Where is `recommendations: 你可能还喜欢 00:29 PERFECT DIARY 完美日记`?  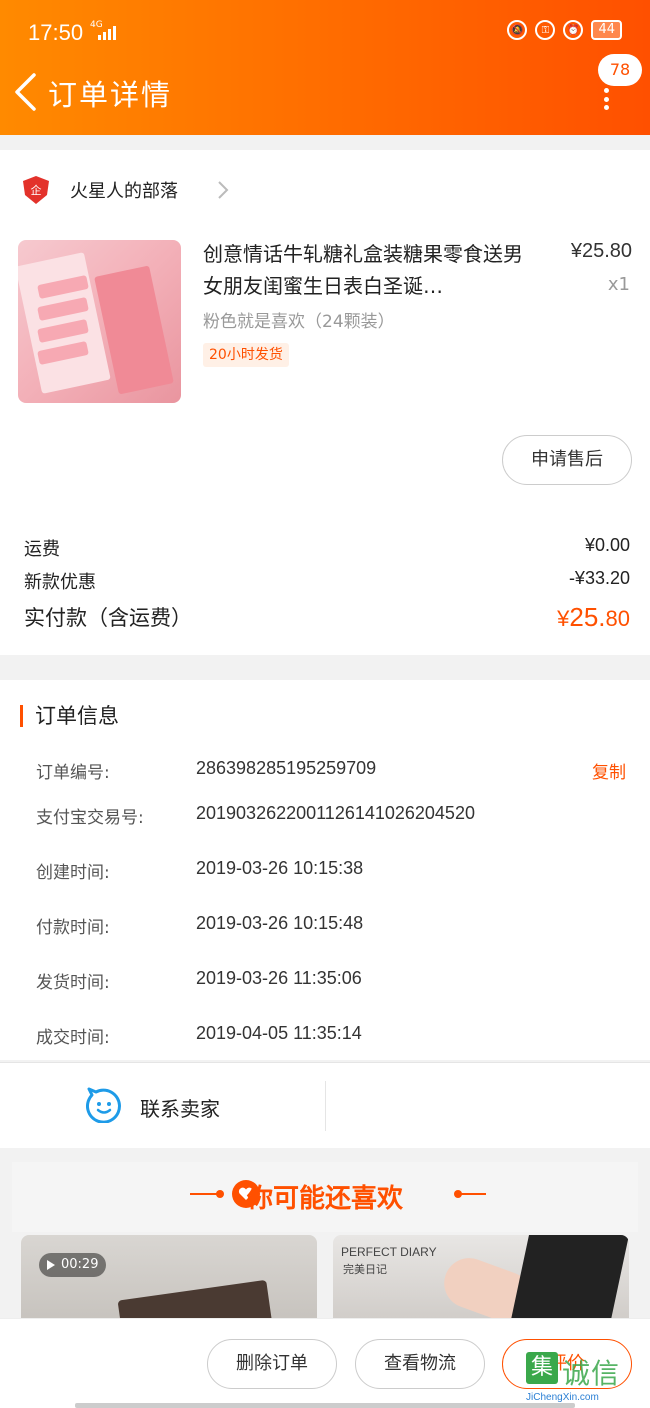 recommendations: 你可能还喜欢 00:29 PERFECT DIARY 完美日记 is located at coordinates (325, 1237).